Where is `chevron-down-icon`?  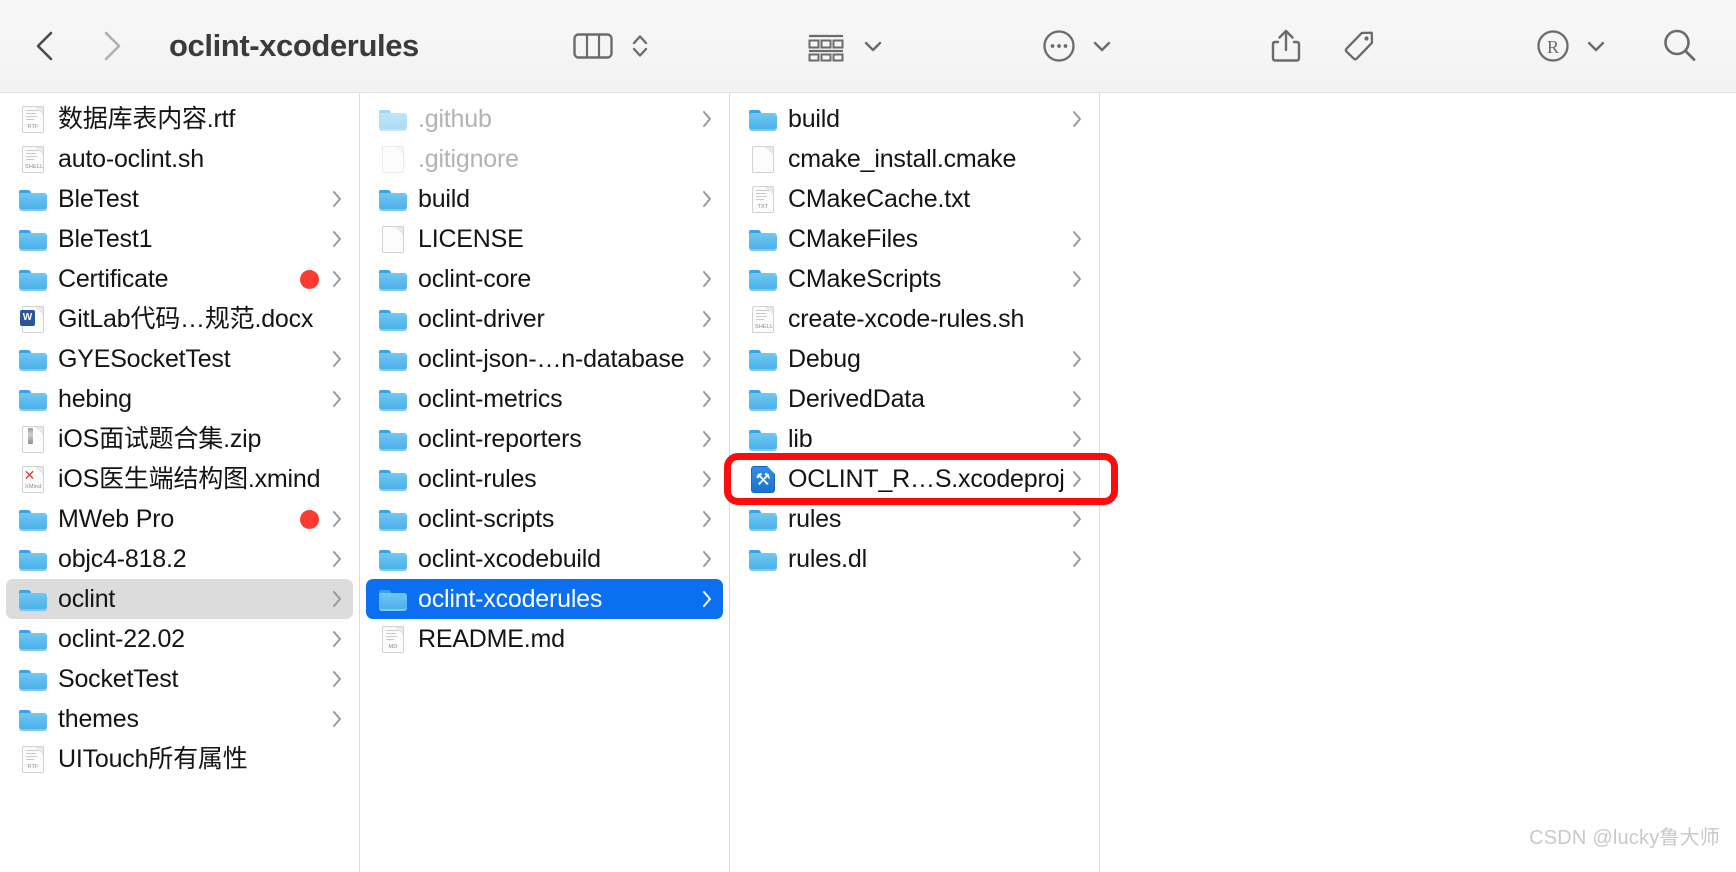 chevron-down-icon is located at coordinates (873, 46).